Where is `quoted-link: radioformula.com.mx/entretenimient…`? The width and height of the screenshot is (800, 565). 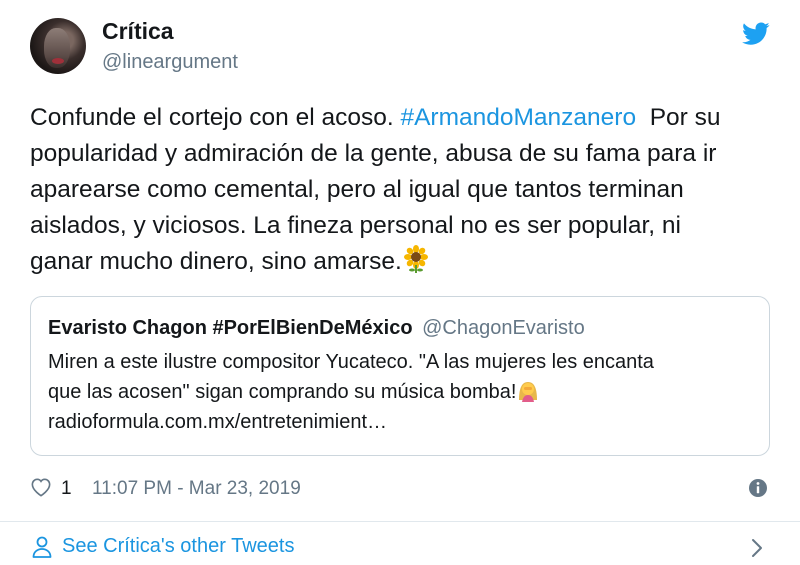
quoted-link: radioformula.com.mx/entretenimient… is located at coordinates (351, 422).